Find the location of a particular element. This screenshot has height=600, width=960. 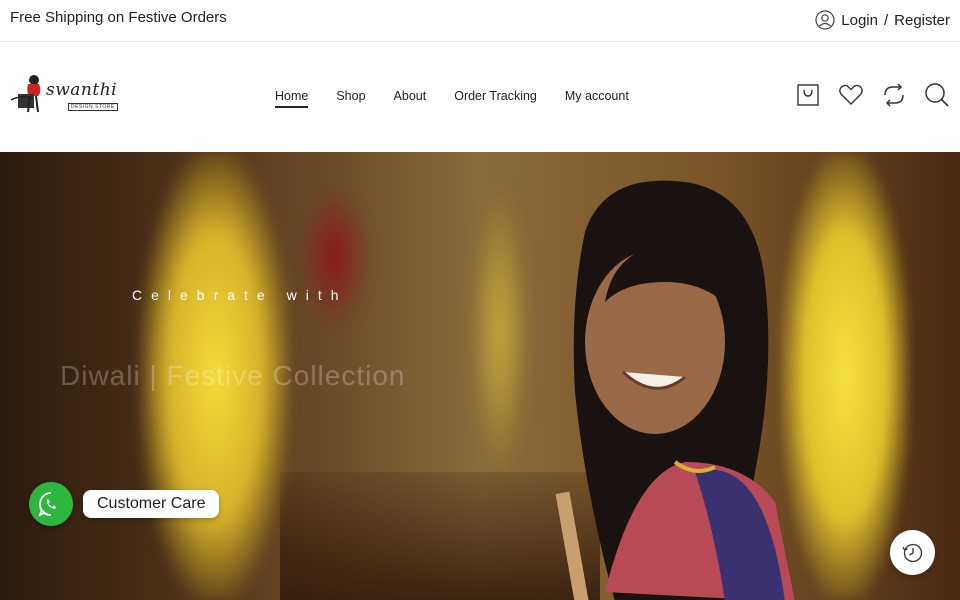

whatsapp-button is located at coordinates (51, 504).